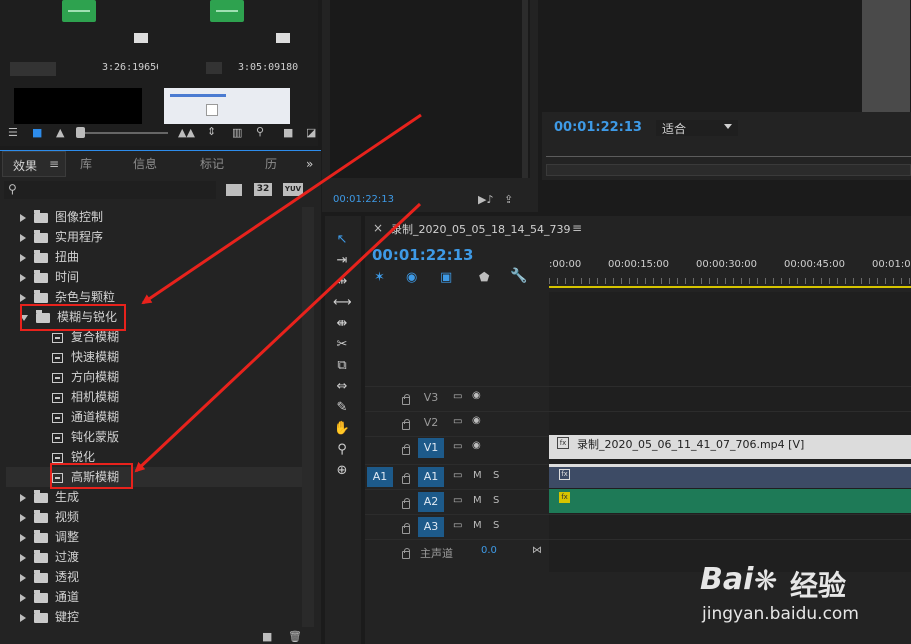 The width and height of the screenshot is (911, 644). What do you see at coordinates (818, 585) in the screenshot?
I see `baidu-brand-2: 经验` at bounding box center [818, 585].